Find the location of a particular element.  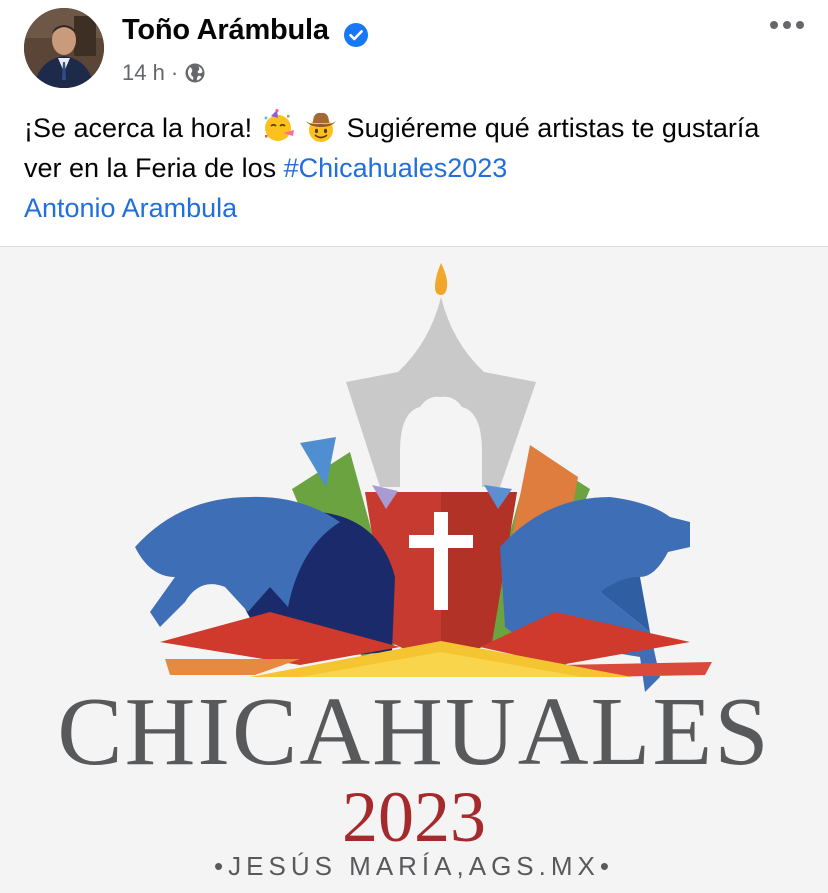

post-text-part1: ¡Se acerca la hora! is located at coordinates (138, 128).